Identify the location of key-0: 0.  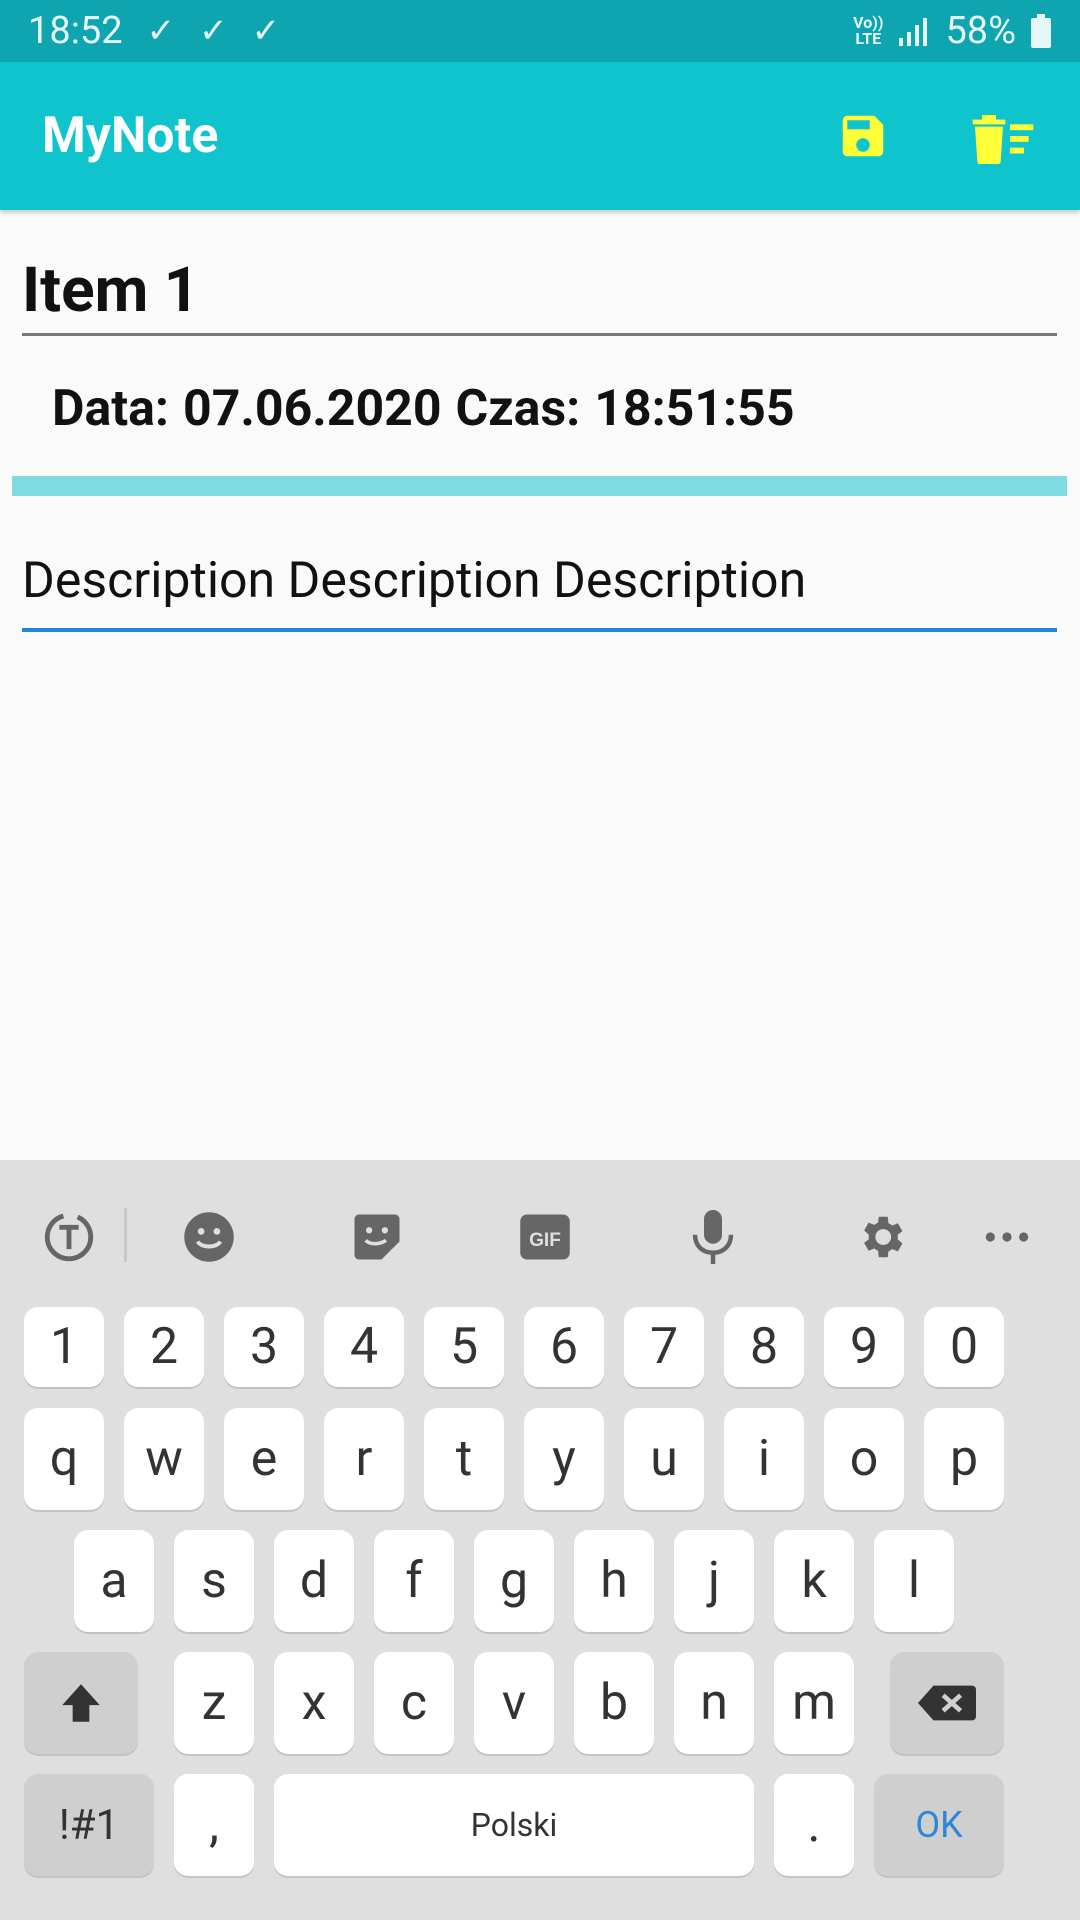
(964, 1347).